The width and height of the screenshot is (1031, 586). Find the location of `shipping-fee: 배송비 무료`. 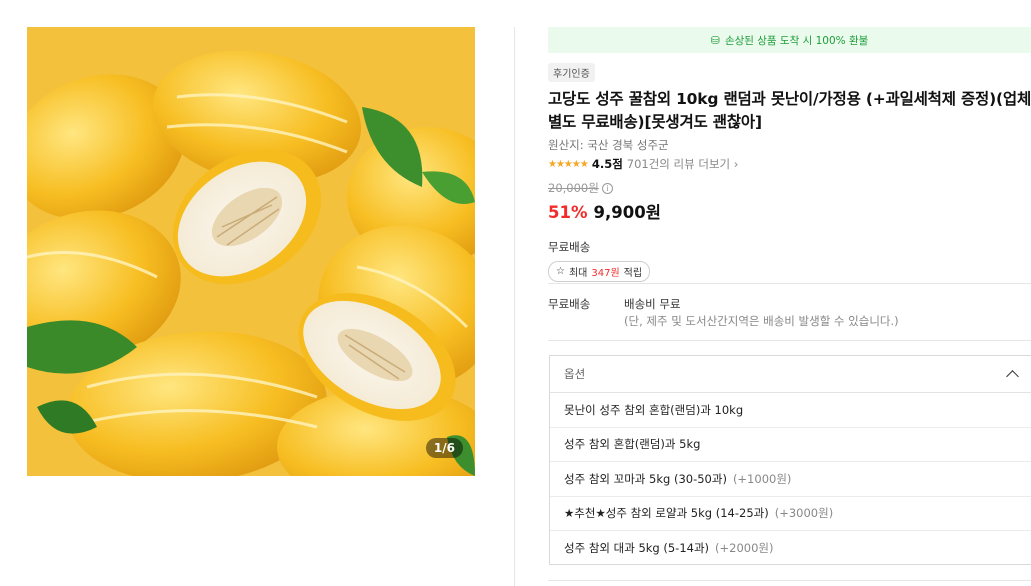

shipping-fee: 배송비 무료 is located at coordinates (652, 304).